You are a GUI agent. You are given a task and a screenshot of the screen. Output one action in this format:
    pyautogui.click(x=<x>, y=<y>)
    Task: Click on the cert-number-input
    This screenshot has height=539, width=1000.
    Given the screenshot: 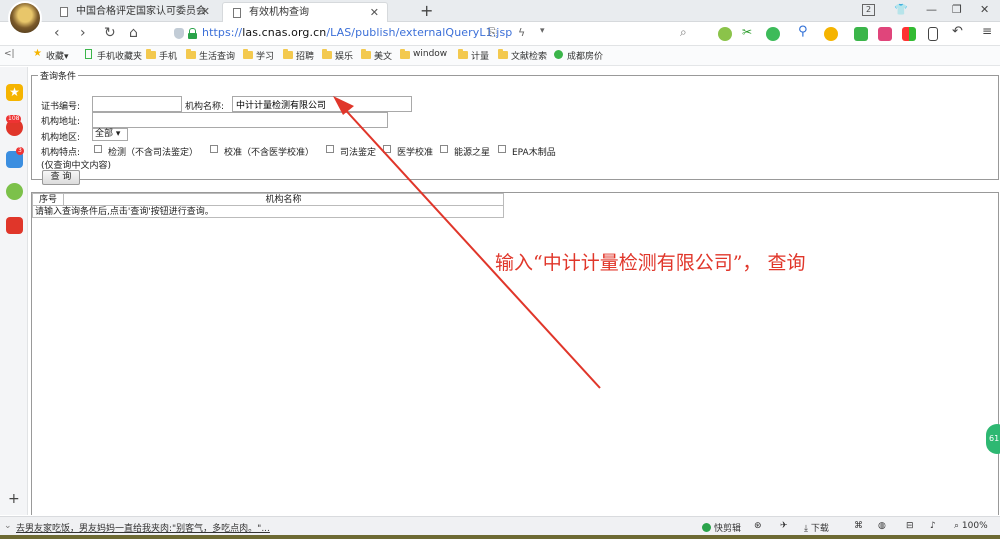 What is the action you would take?
    pyautogui.click(x=137, y=104)
    